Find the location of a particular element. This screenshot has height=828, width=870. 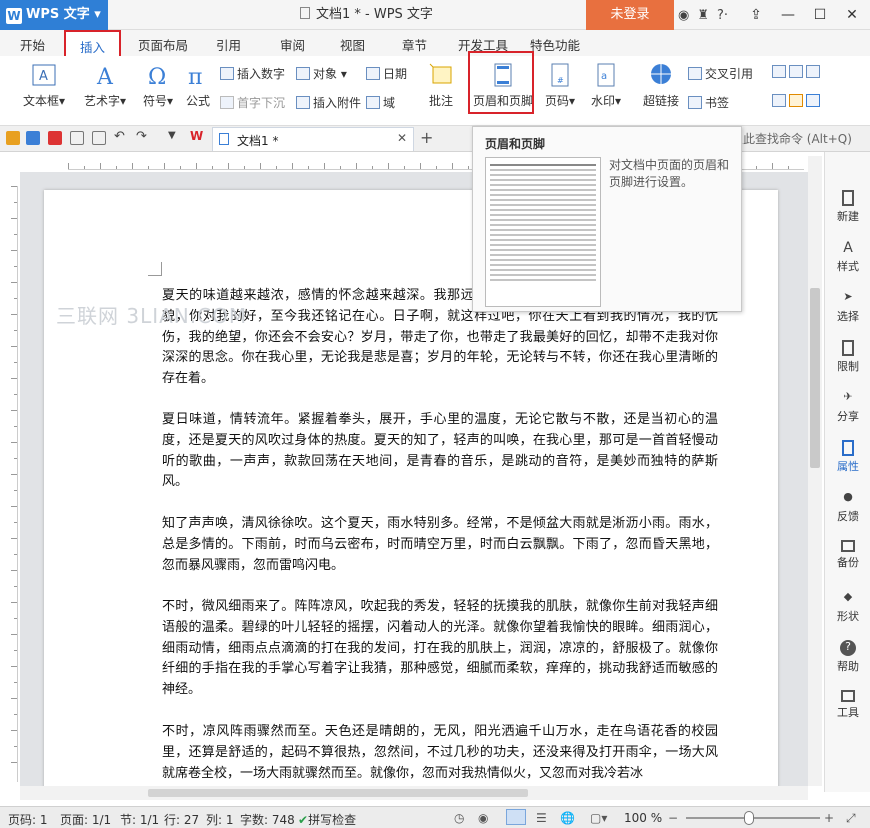

redo-icon: ↷ is located at coordinates (143, 136).